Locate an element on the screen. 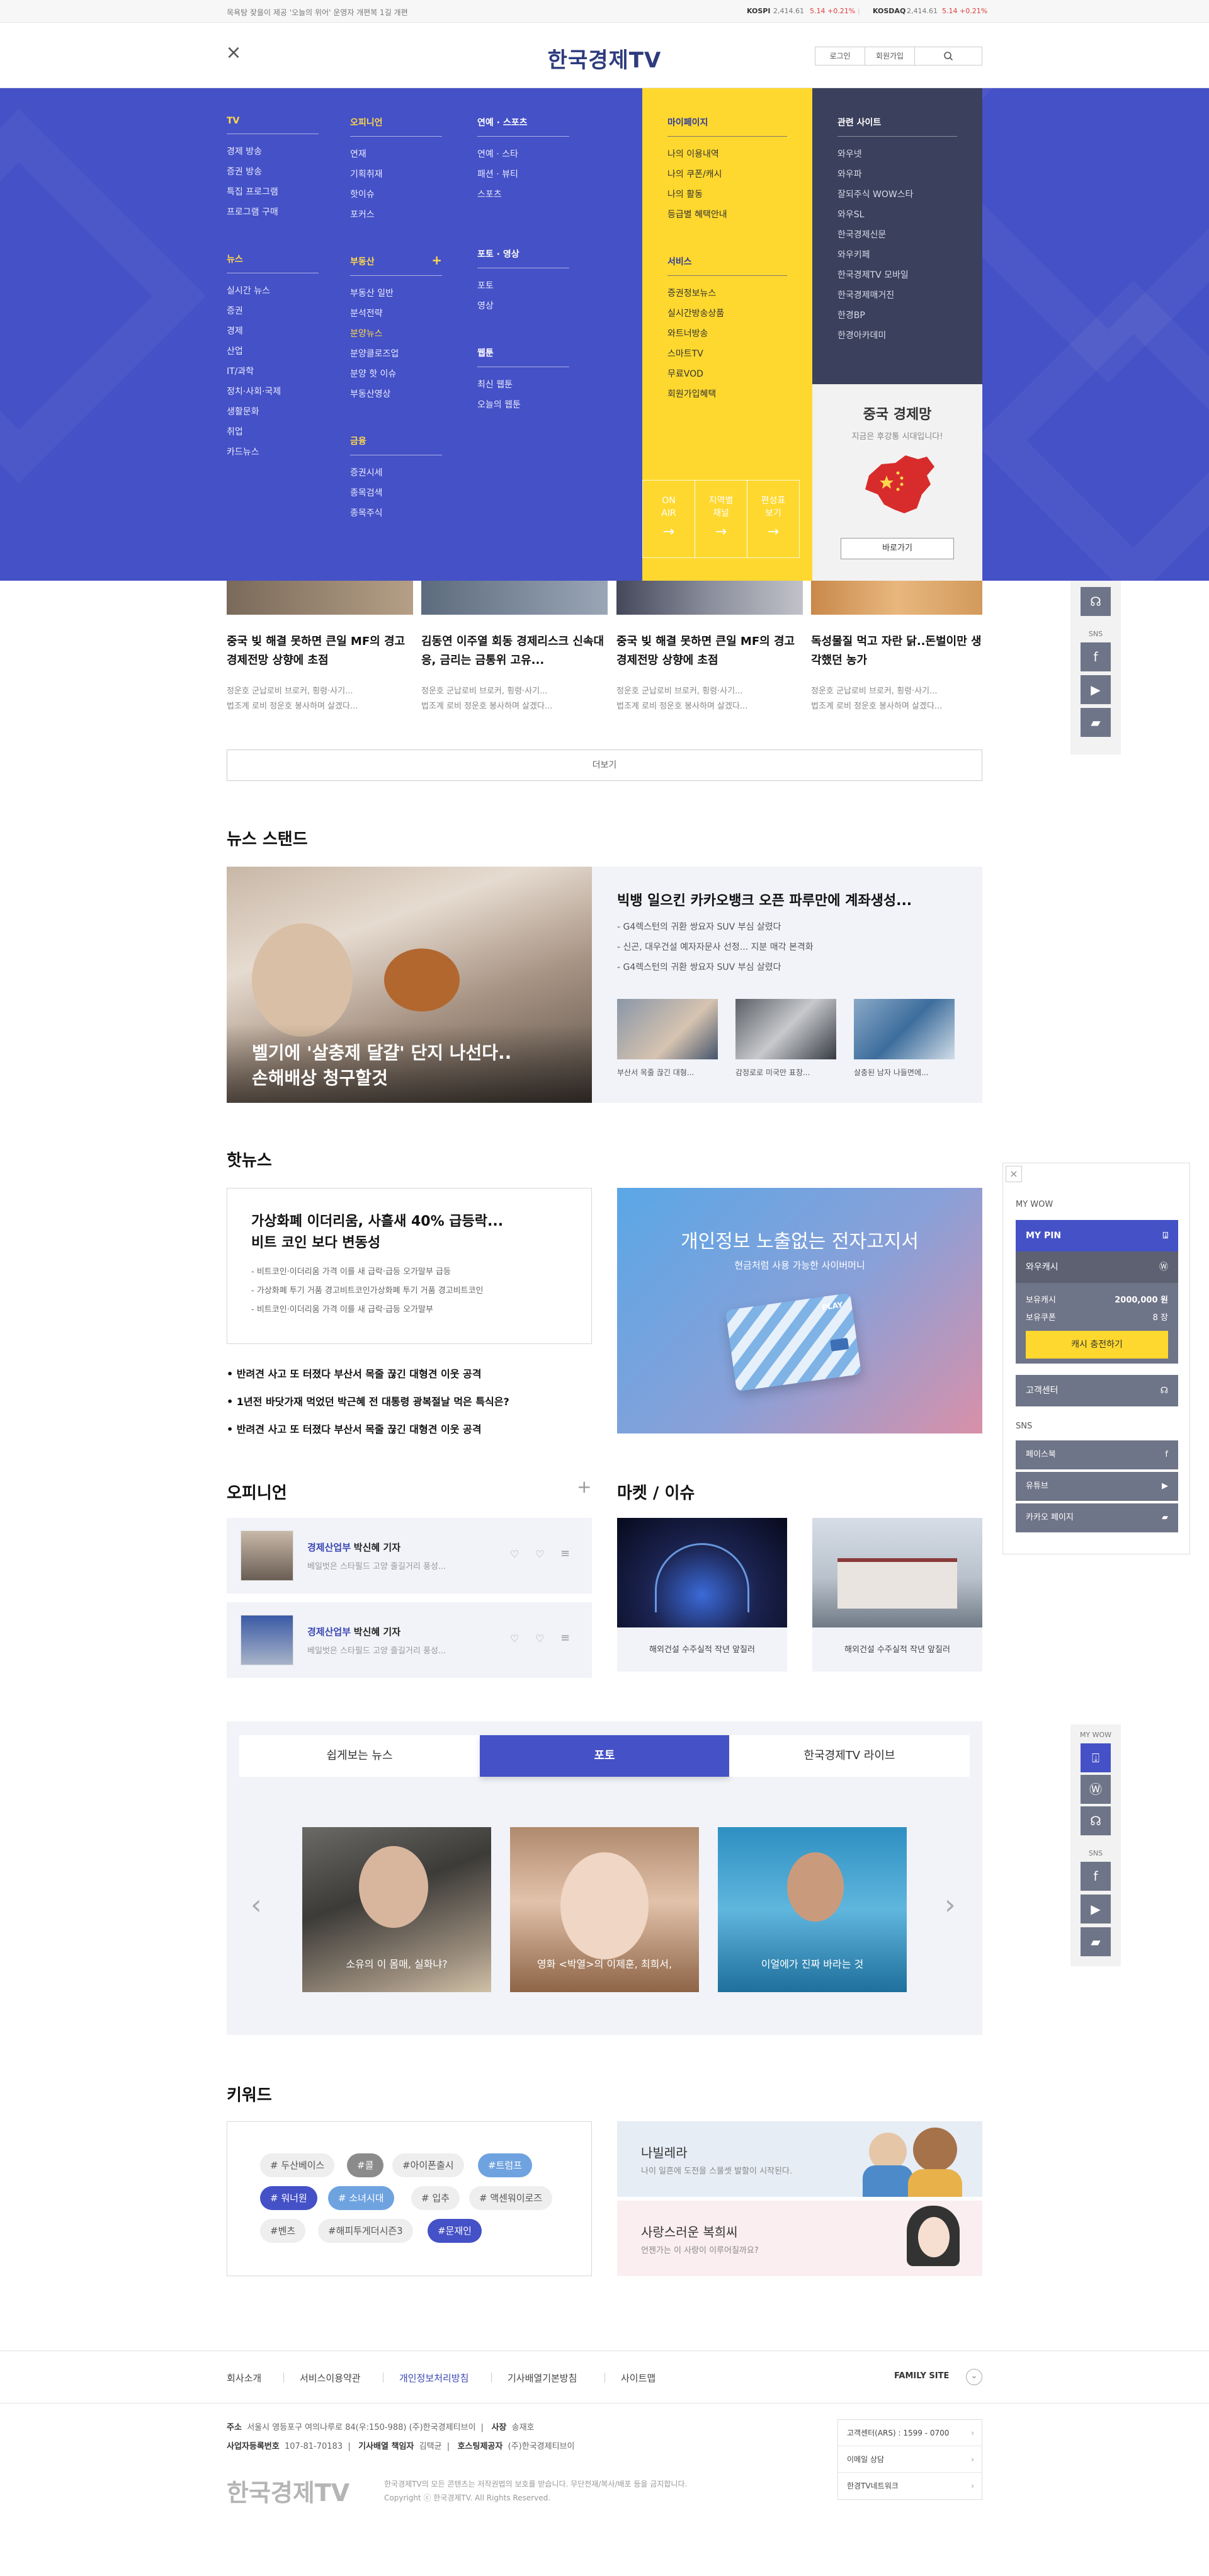 The width and height of the screenshot is (1209, 2576). headset-icon: ☊ is located at coordinates (1096, 601).